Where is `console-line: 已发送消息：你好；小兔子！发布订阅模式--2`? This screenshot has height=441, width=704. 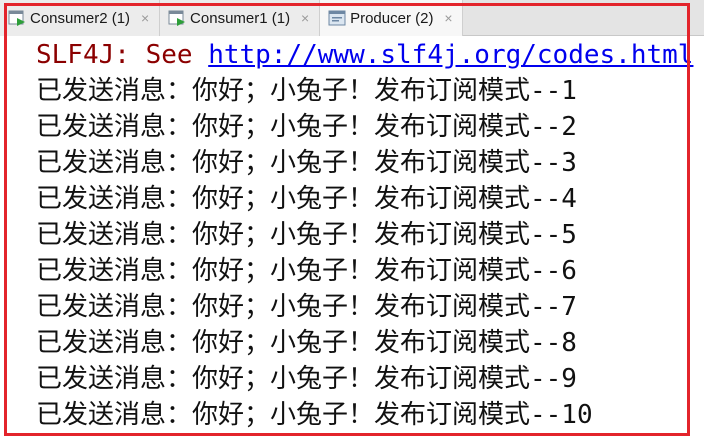 console-line: 已发送消息：你好；小兔子！发布订阅模式--2 is located at coordinates (306, 127).